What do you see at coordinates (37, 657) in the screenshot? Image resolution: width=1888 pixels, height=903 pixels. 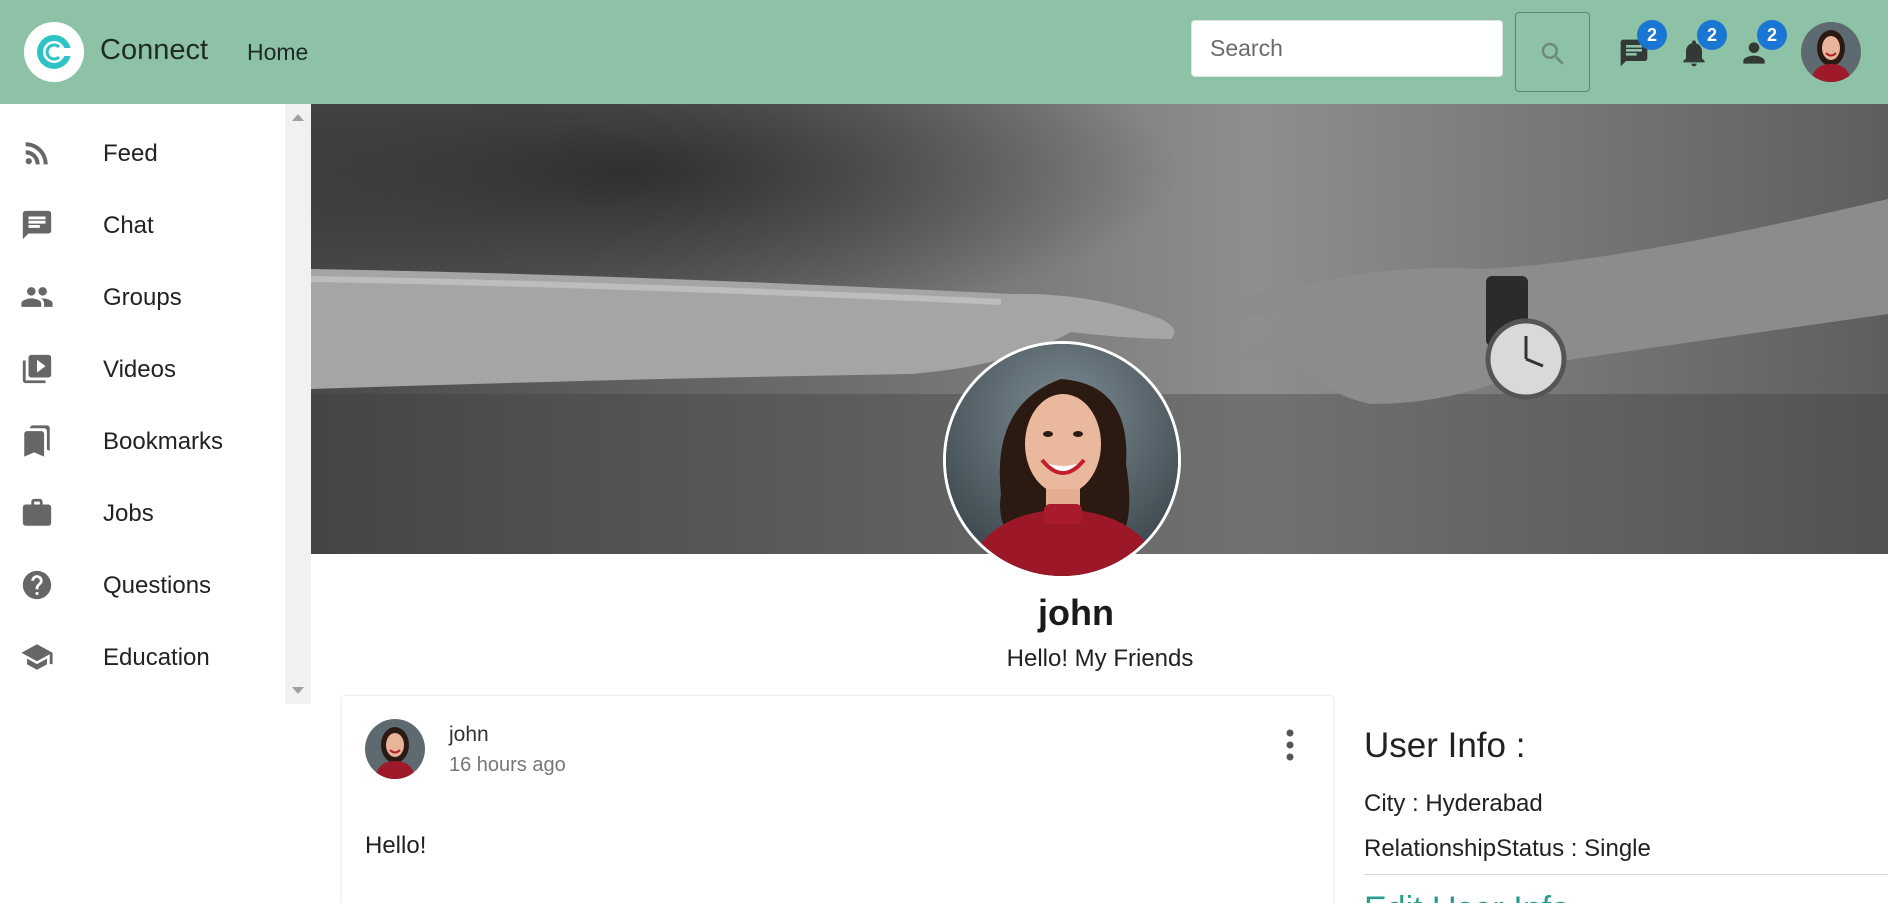 I see `school-icon` at bounding box center [37, 657].